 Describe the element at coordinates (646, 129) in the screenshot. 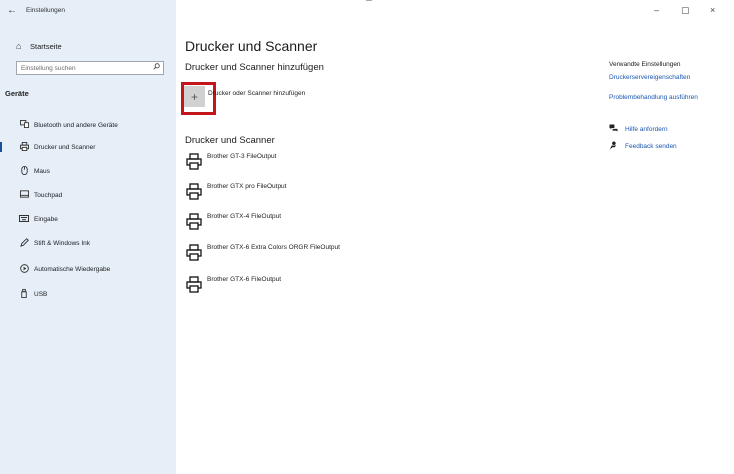

I see `help-link: Hilfe anfordern` at that location.